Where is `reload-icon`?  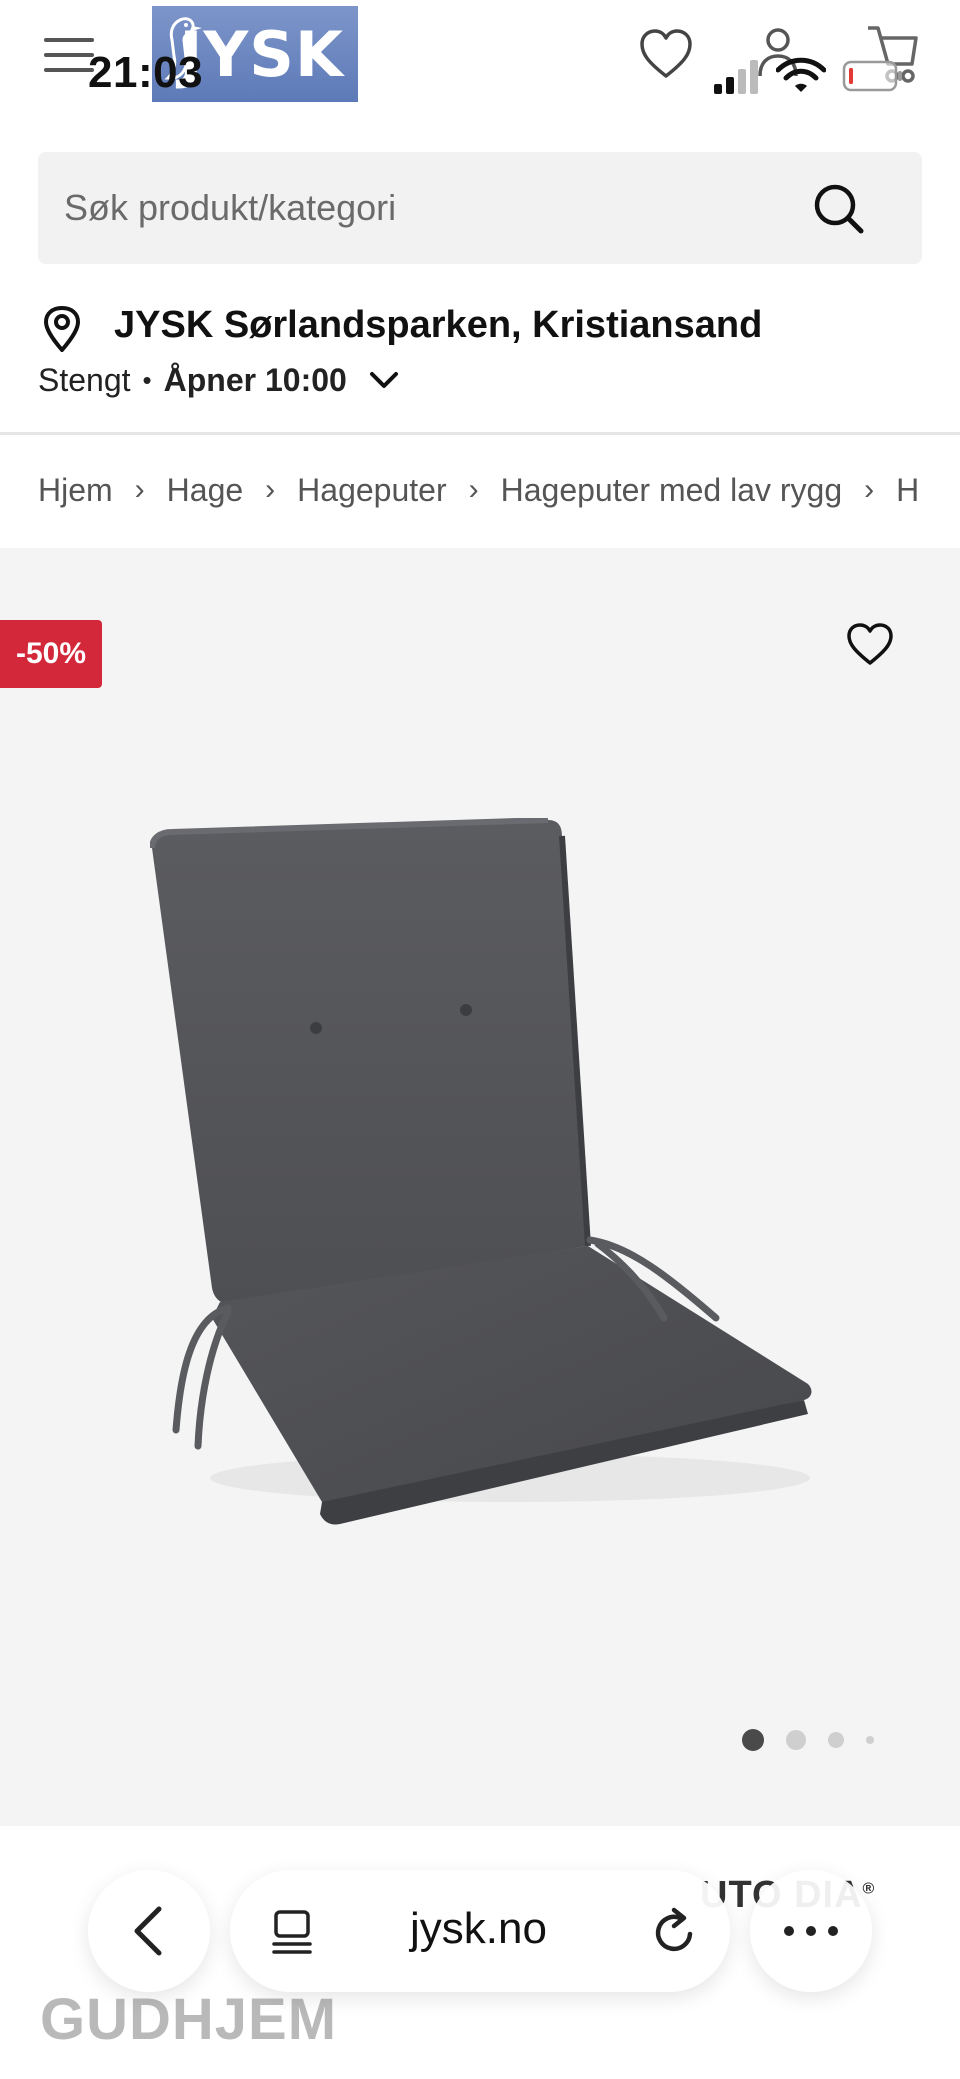 reload-icon is located at coordinates (675, 1931).